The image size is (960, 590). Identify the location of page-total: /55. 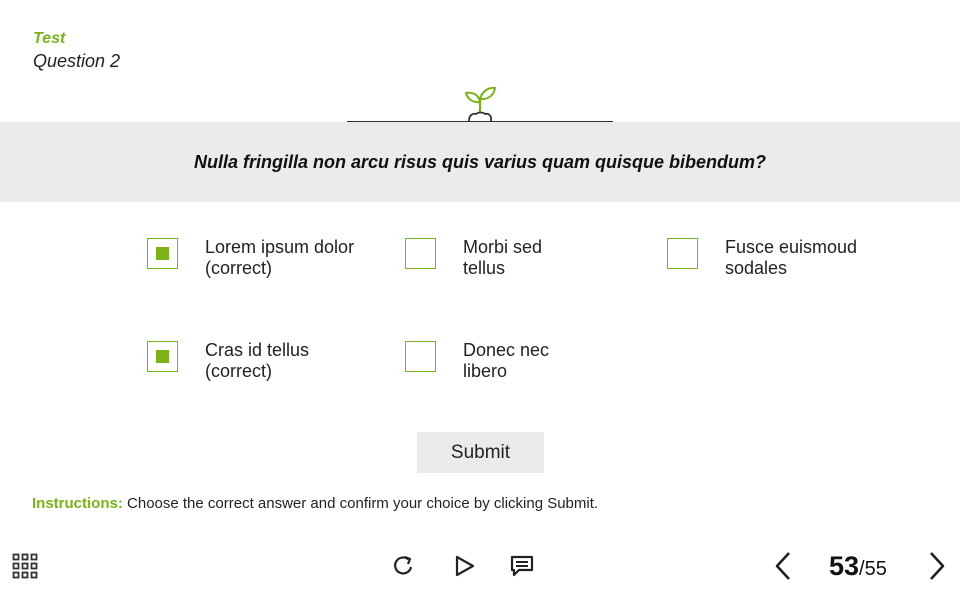
(873, 569).